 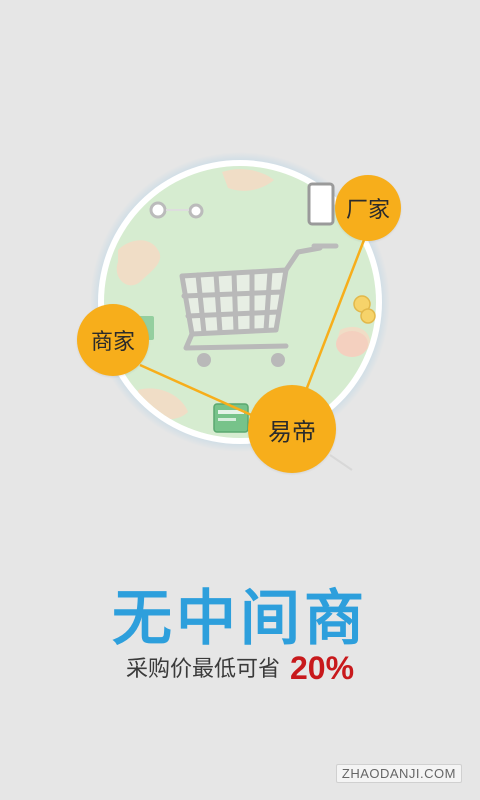 I want to click on platform-node: 易帝, so click(x=292, y=429).